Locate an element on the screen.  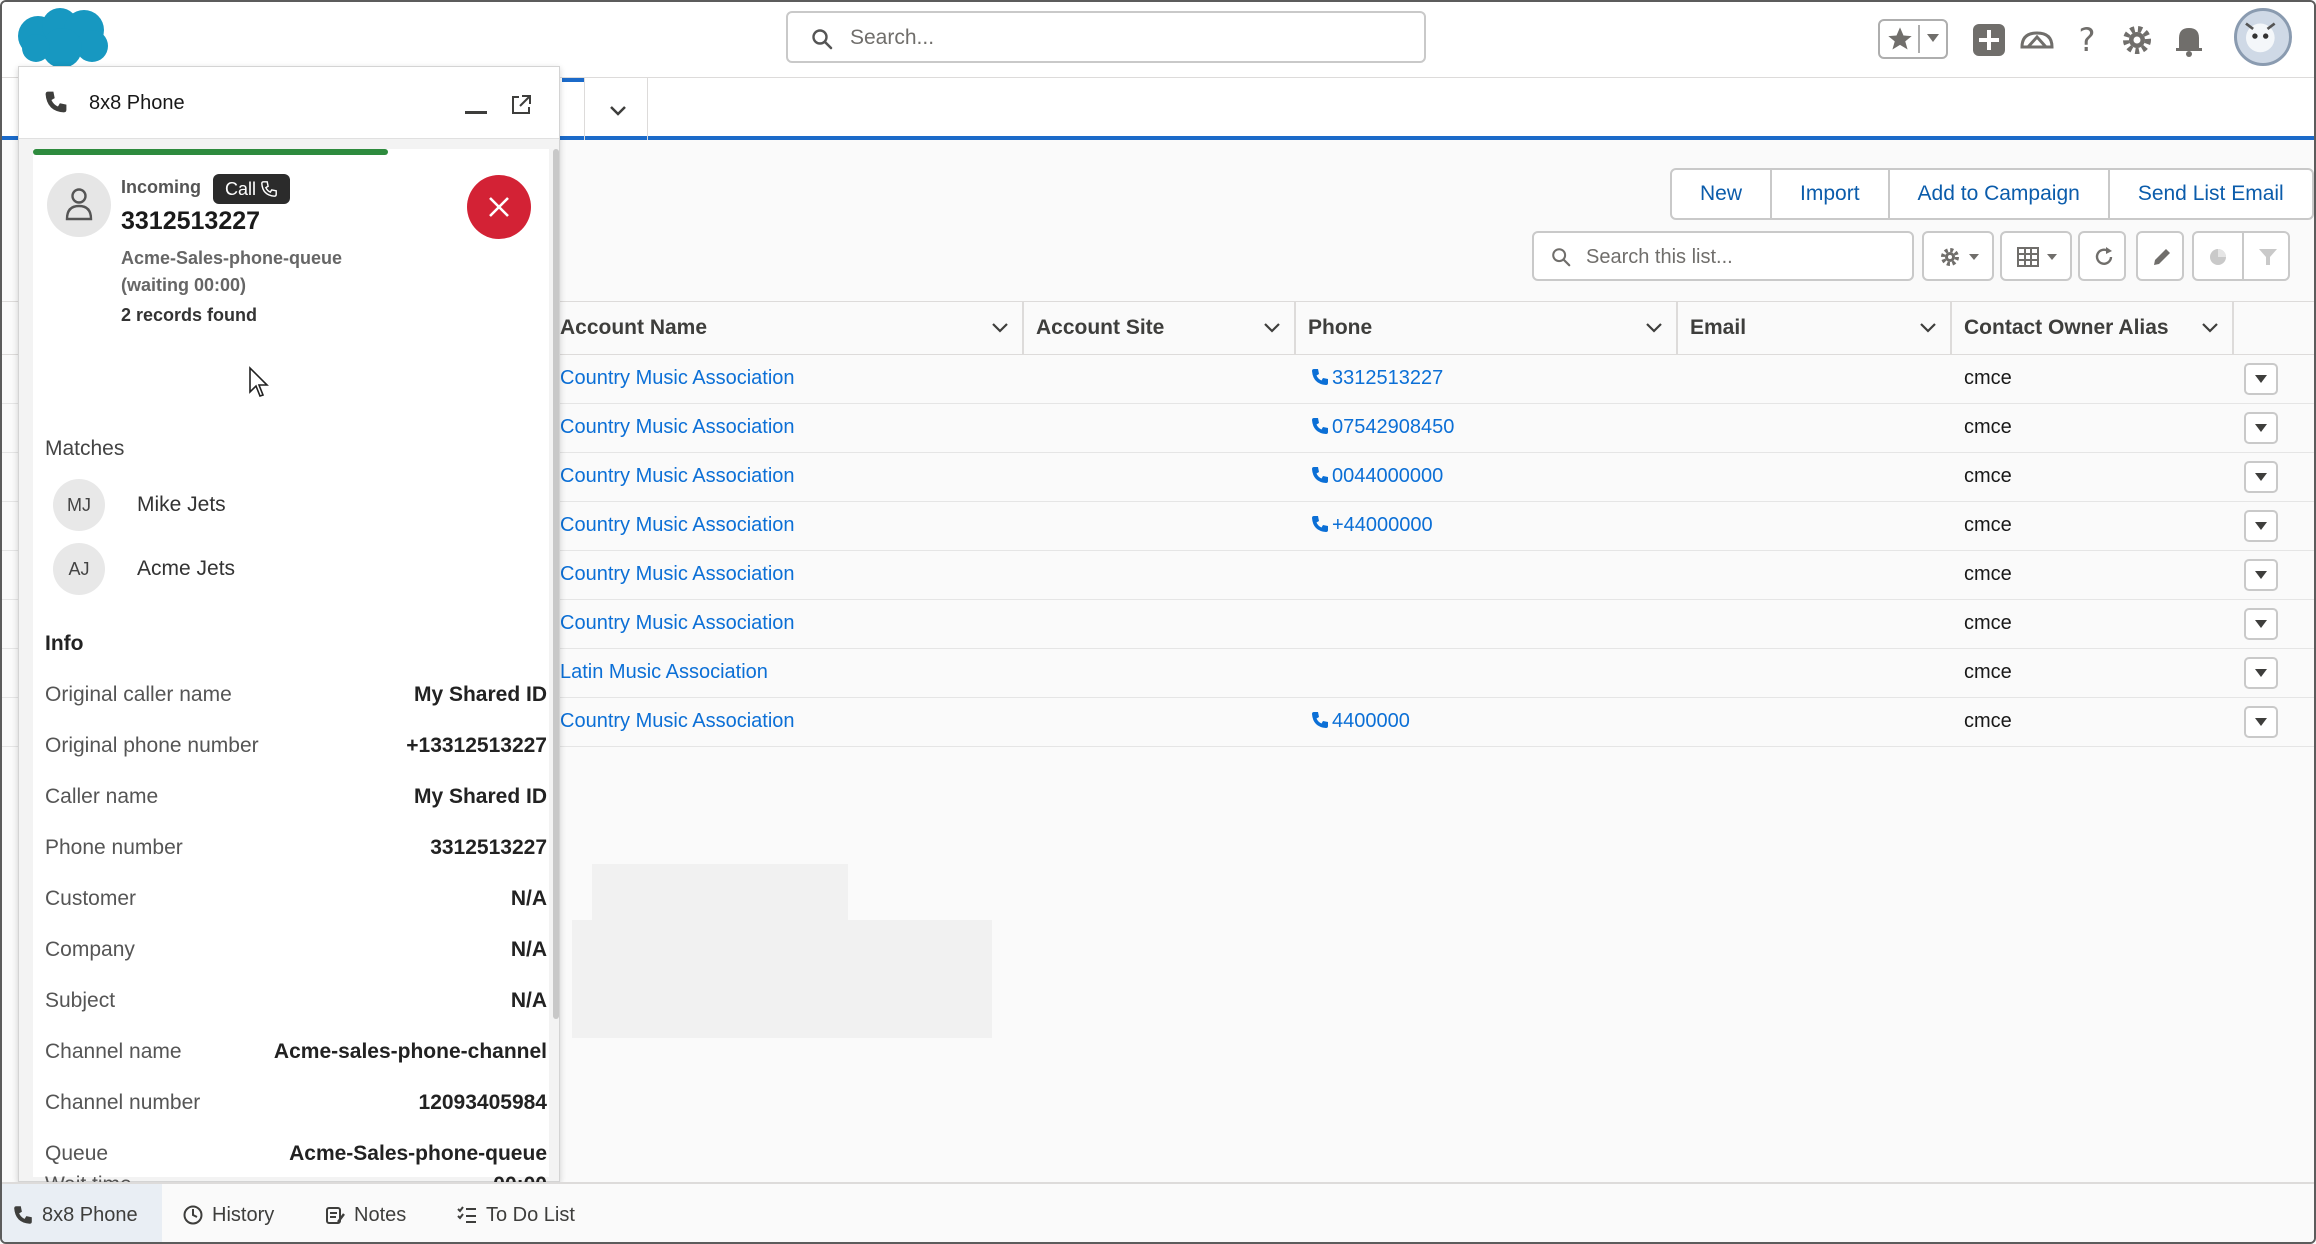
search-icon is located at coordinates (822, 39).